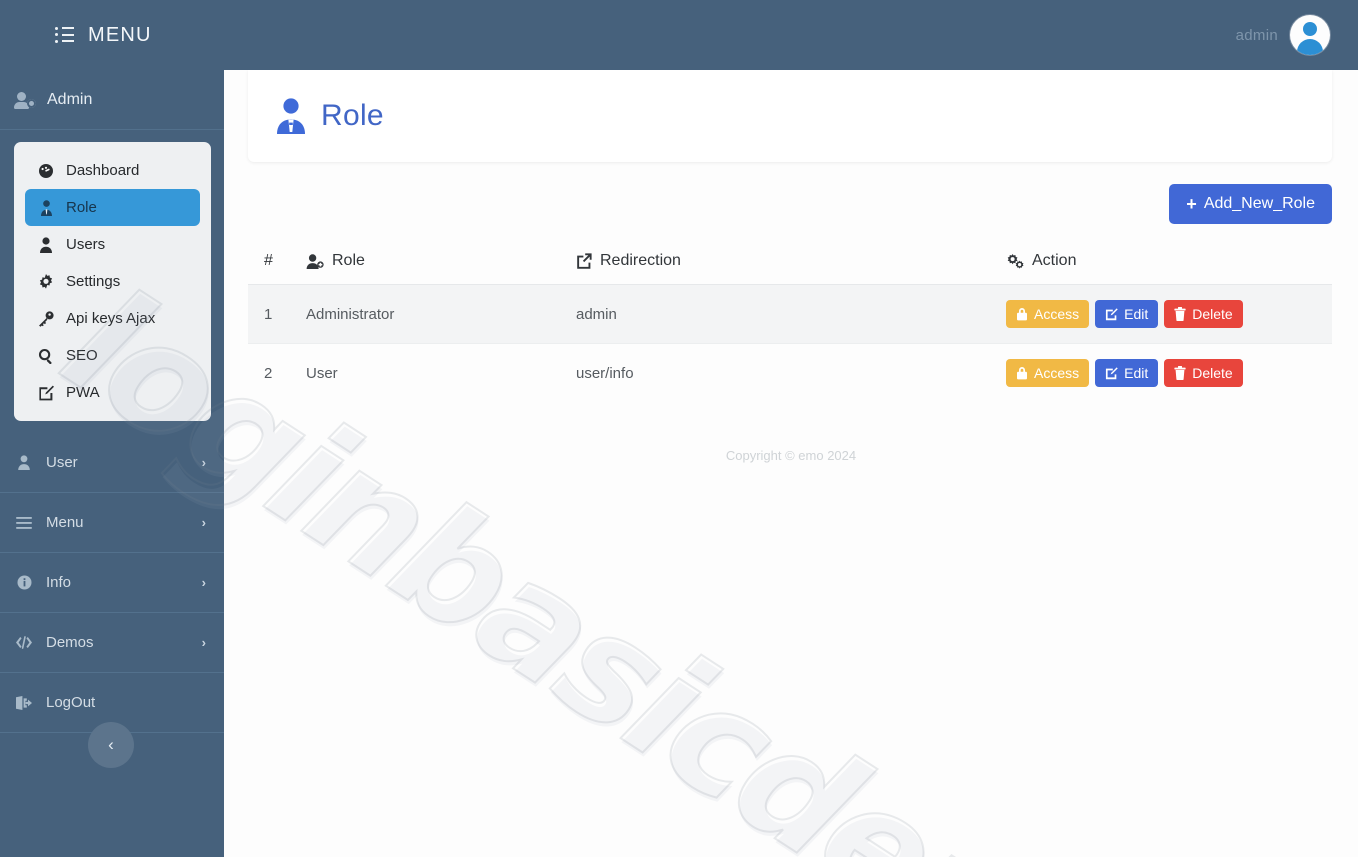  What do you see at coordinates (1054, 260) in the screenshot?
I see `column-header-action-label: Action` at bounding box center [1054, 260].